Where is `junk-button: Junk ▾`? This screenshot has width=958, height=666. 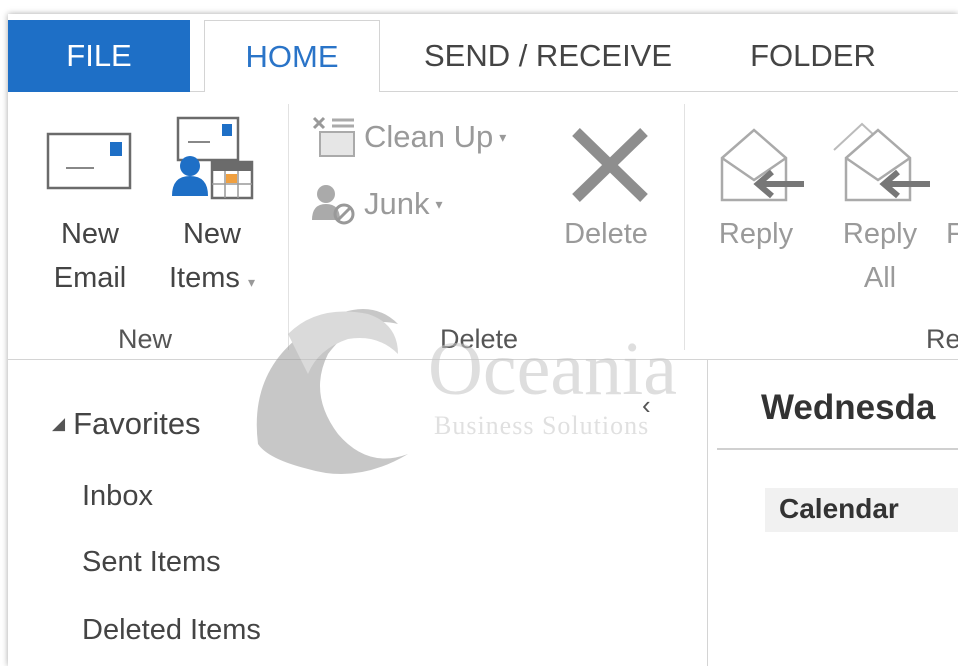
junk-button: Junk ▾ is located at coordinates (376, 204).